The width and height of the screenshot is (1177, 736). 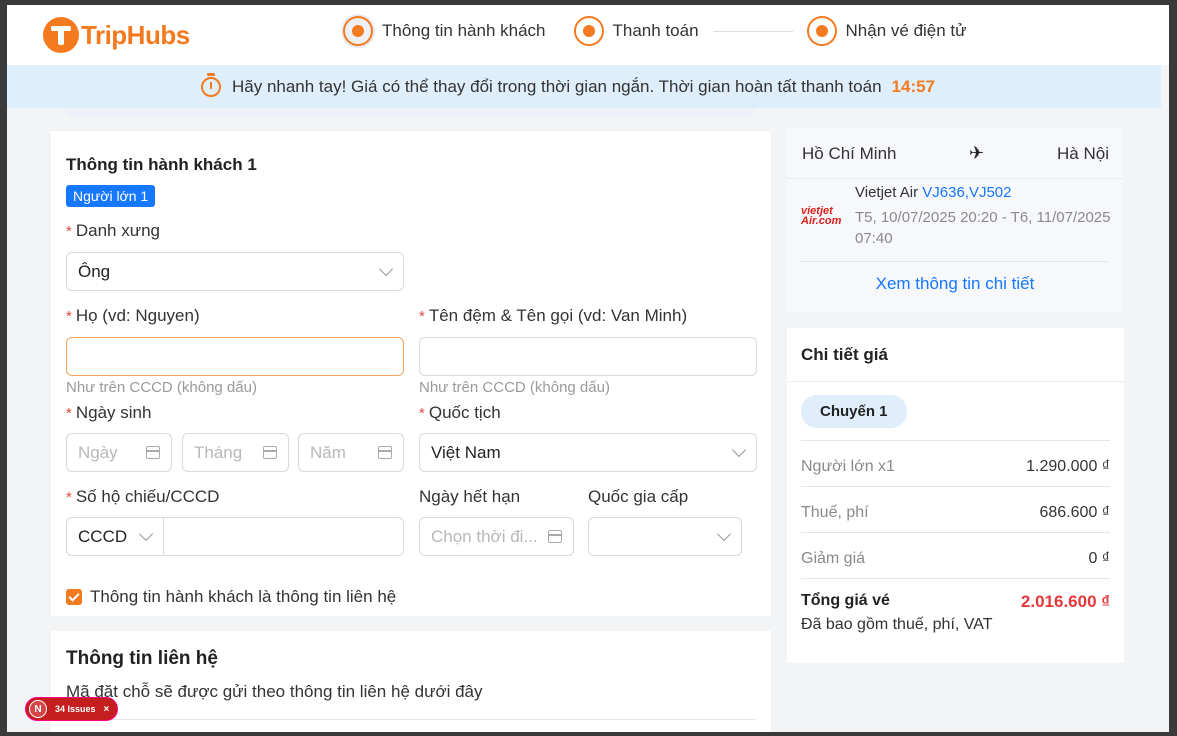 I want to click on nextjs-avatar-icon: N, so click(x=38, y=709).